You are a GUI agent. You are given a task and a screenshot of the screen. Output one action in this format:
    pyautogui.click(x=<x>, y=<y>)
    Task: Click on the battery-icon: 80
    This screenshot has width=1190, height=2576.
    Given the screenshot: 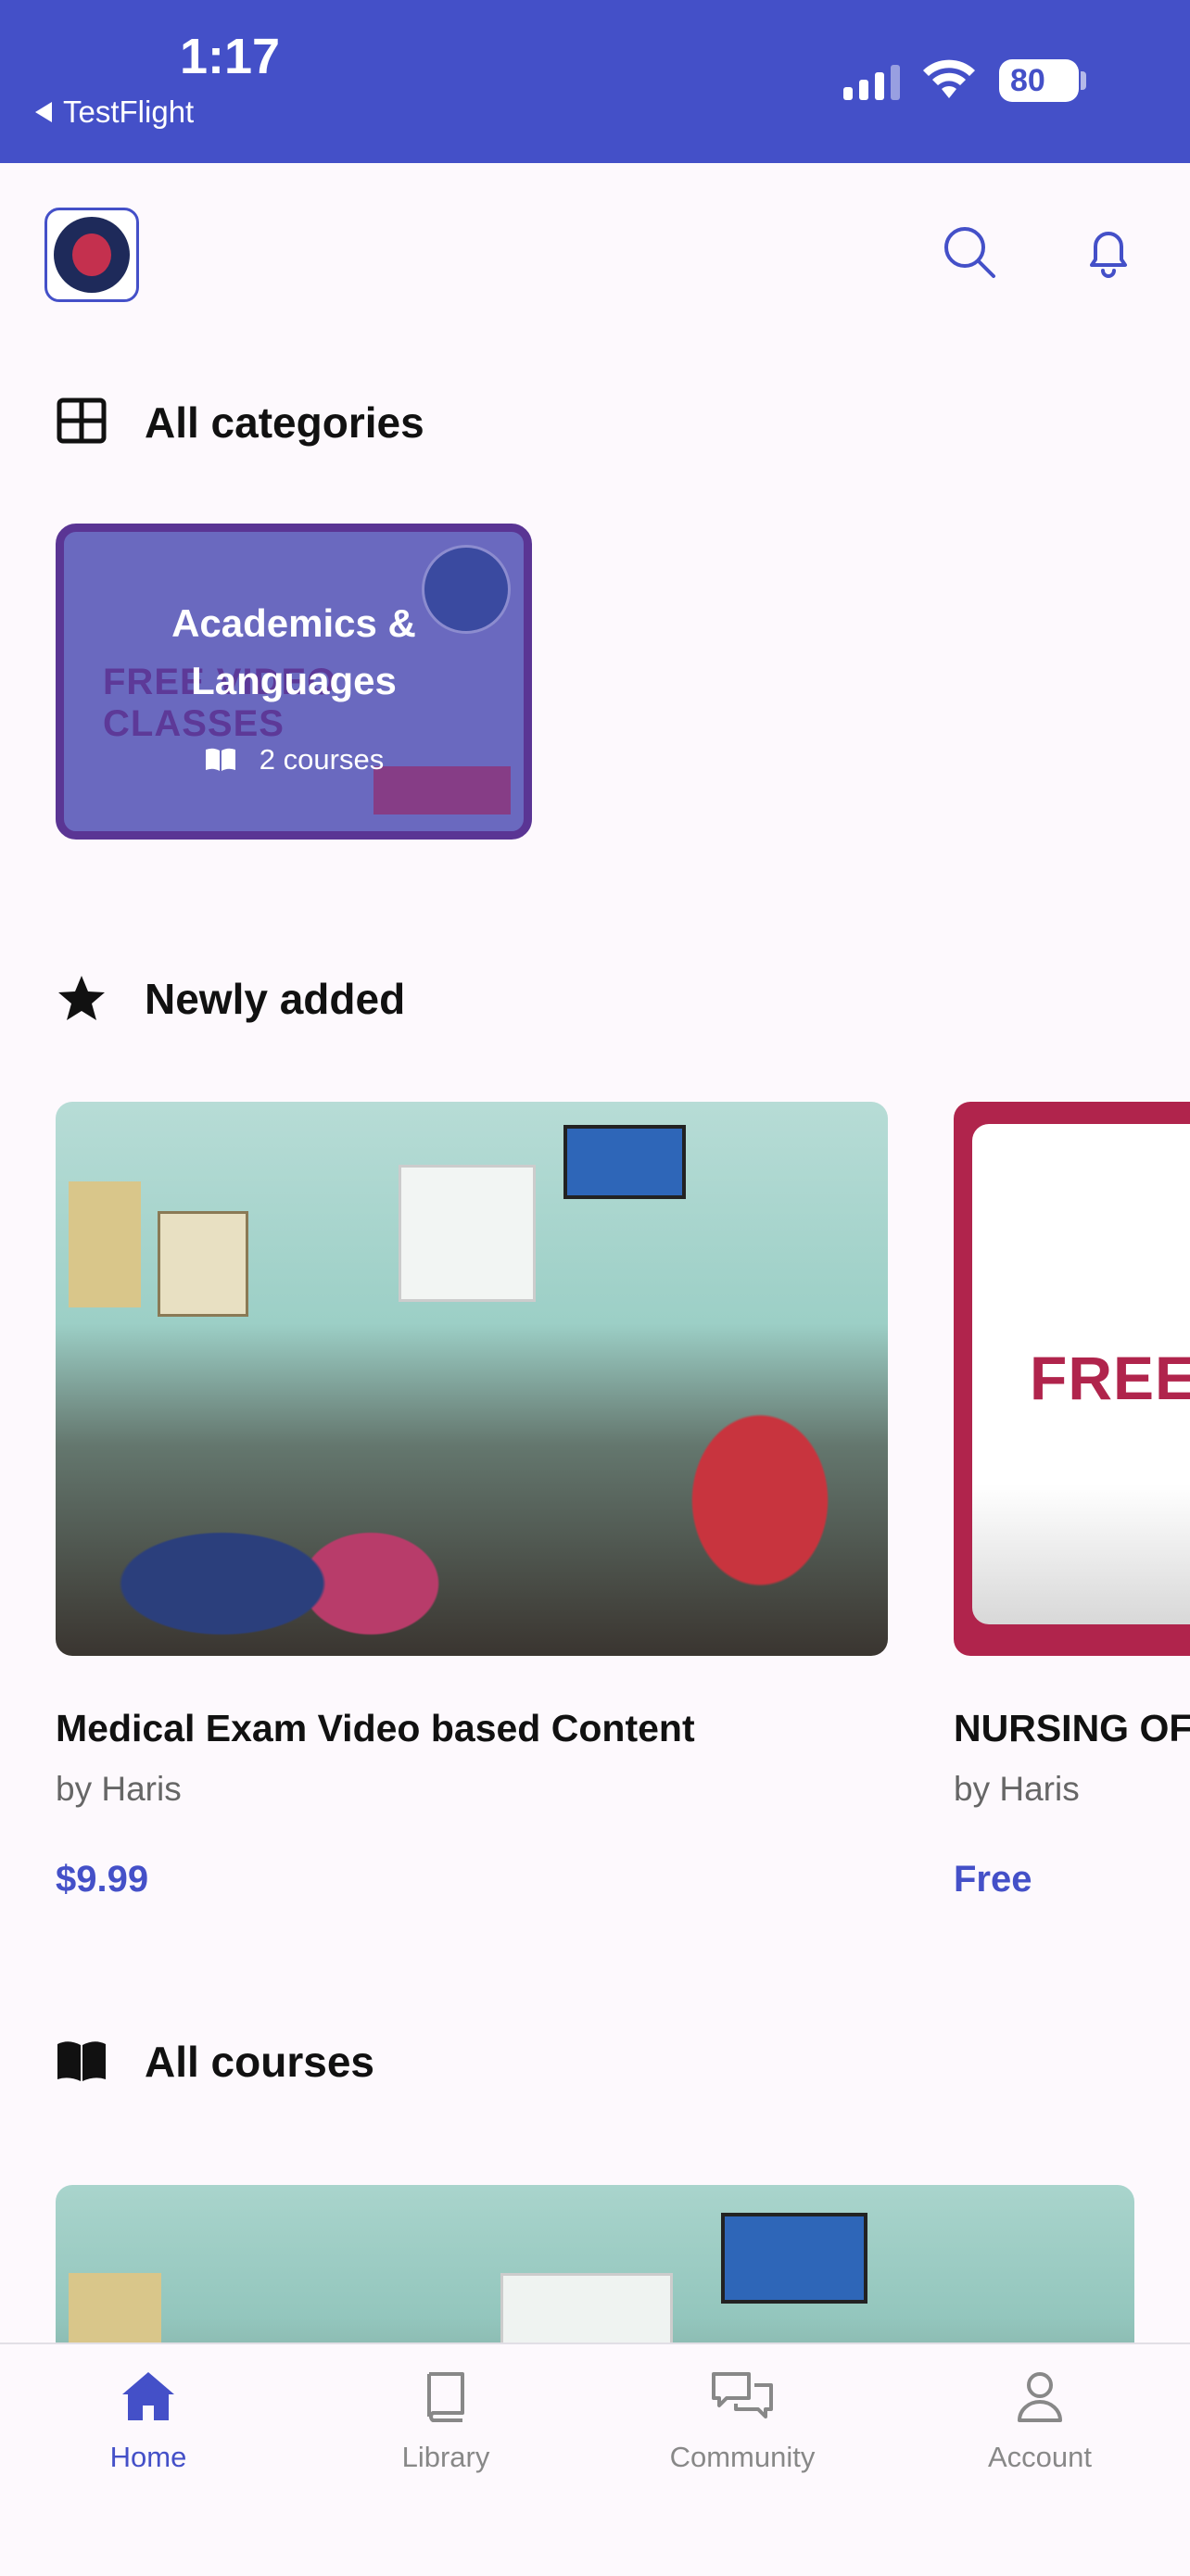 What is the action you would take?
    pyautogui.click(x=1039, y=80)
    